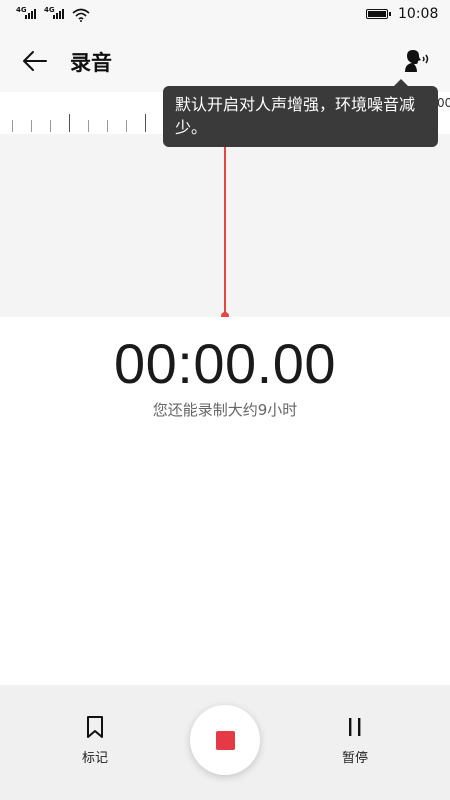 This screenshot has width=450, height=800. Describe the element at coordinates (95, 727) in the screenshot. I see `bookmark-icon` at that location.